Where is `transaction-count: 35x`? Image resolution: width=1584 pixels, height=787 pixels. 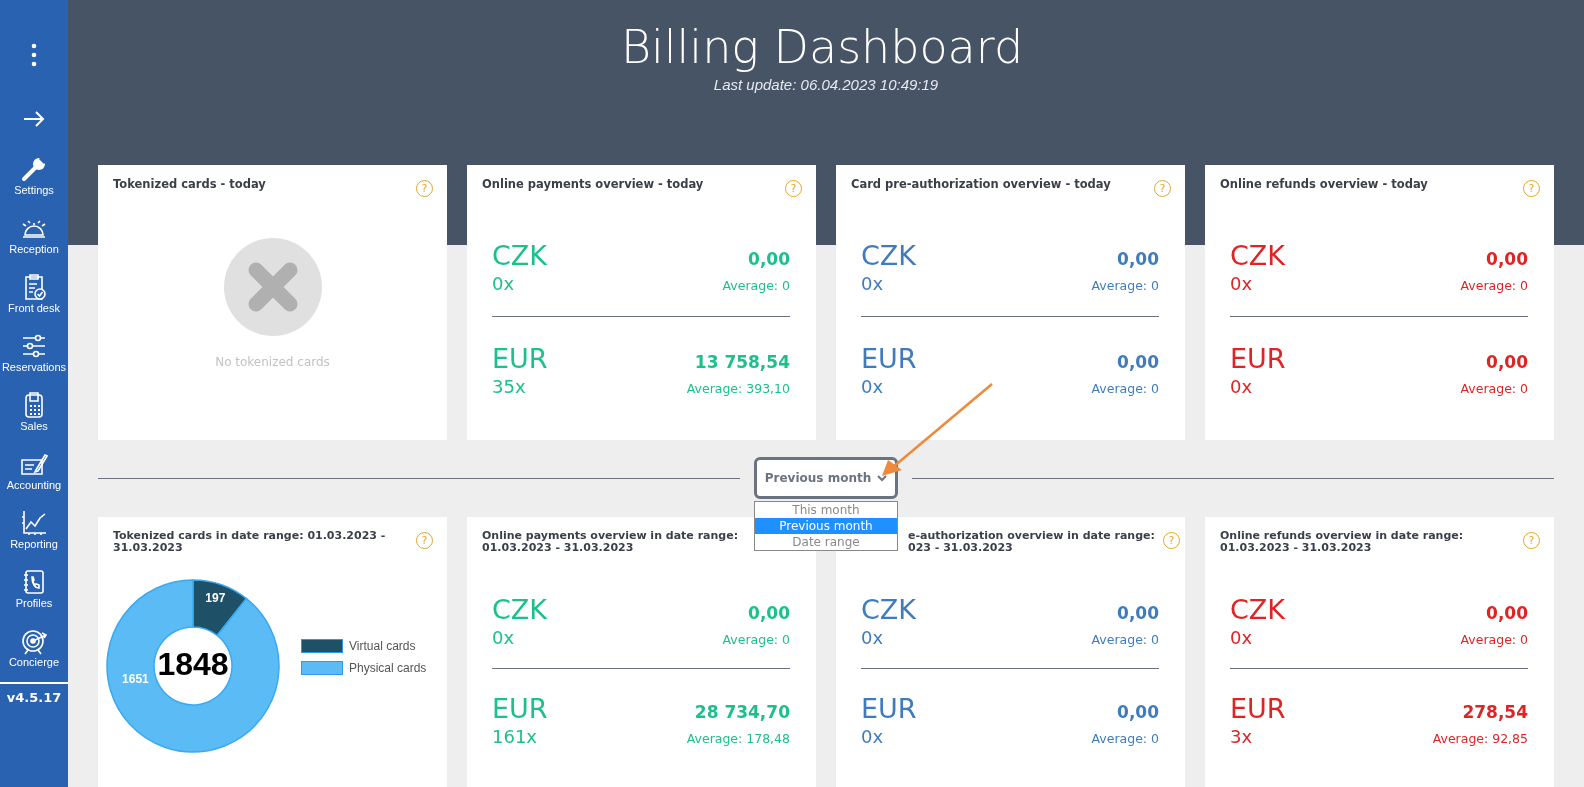 transaction-count: 35x is located at coordinates (509, 386).